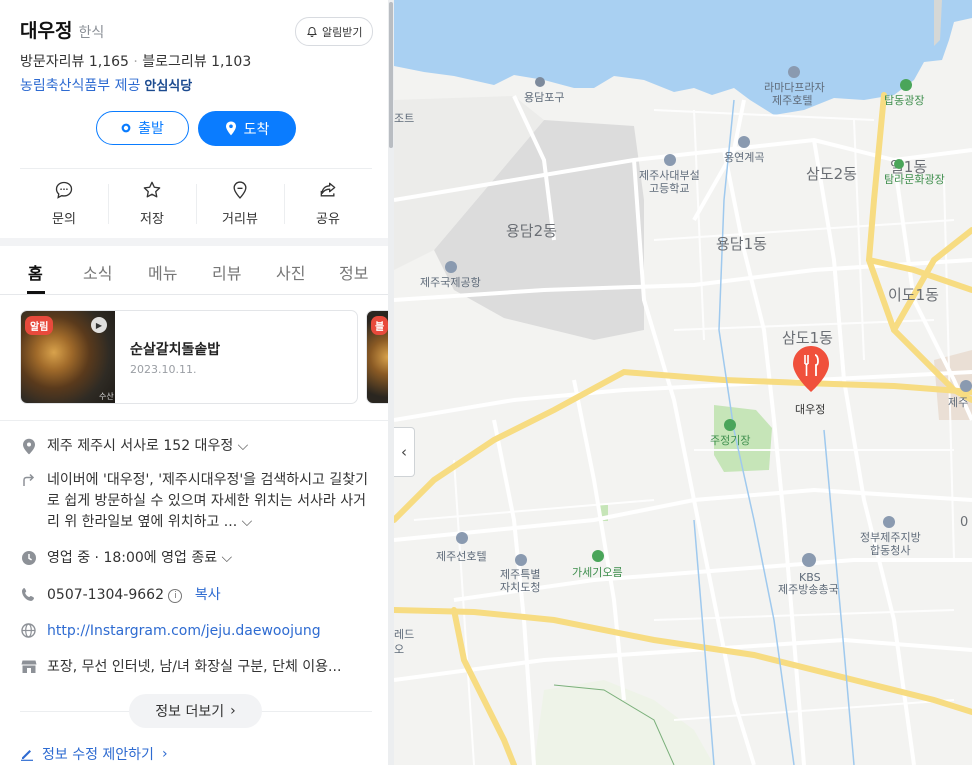 Image resolution: width=972 pixels, height=765 pixels. Describe the element at coordinates (353, 272) in the screenshot. I see `tab-info: 정보` at that location.